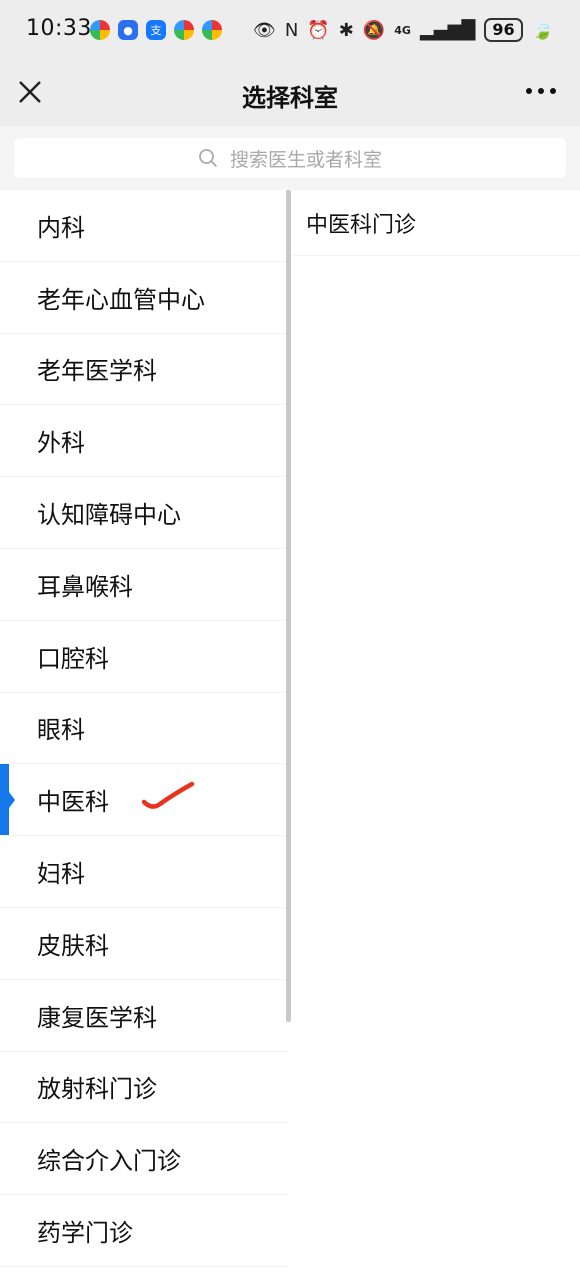  What do you see at coordinates (85, 586) in the screenshot?
I see `department-label: 耳鼻喉科` at bounding box center [85, 586].